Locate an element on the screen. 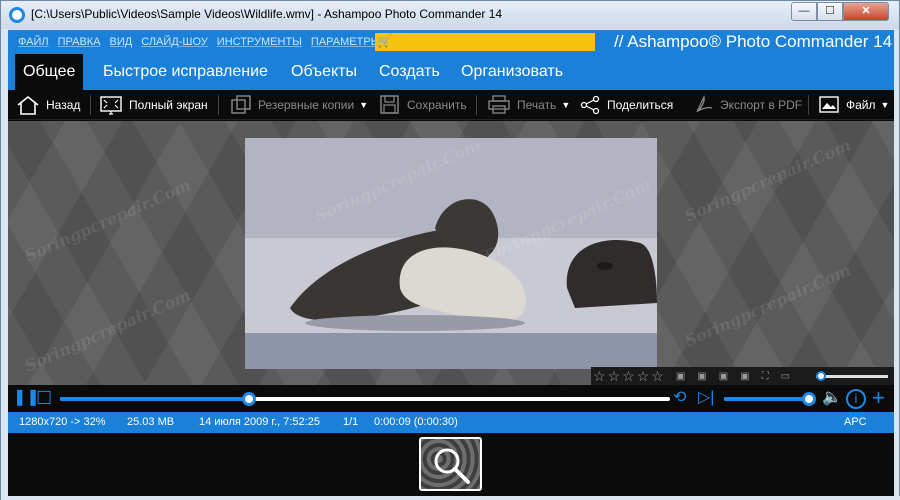 The height and width of the screenshot is (500, 900). tab-create: Создать is located at coordinates (409, 72).